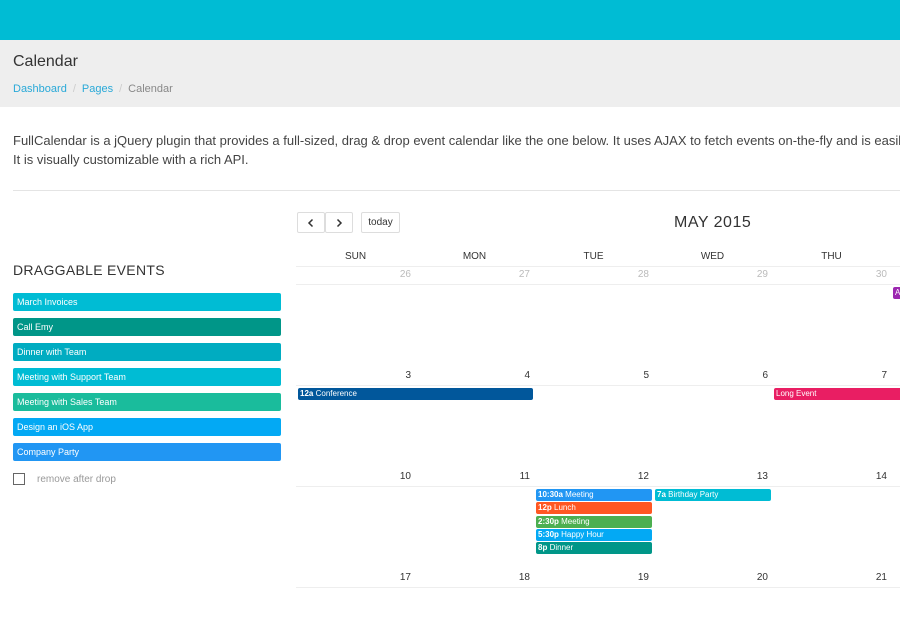  I want to click on month-title: MAY 2015, so click(713, 222).